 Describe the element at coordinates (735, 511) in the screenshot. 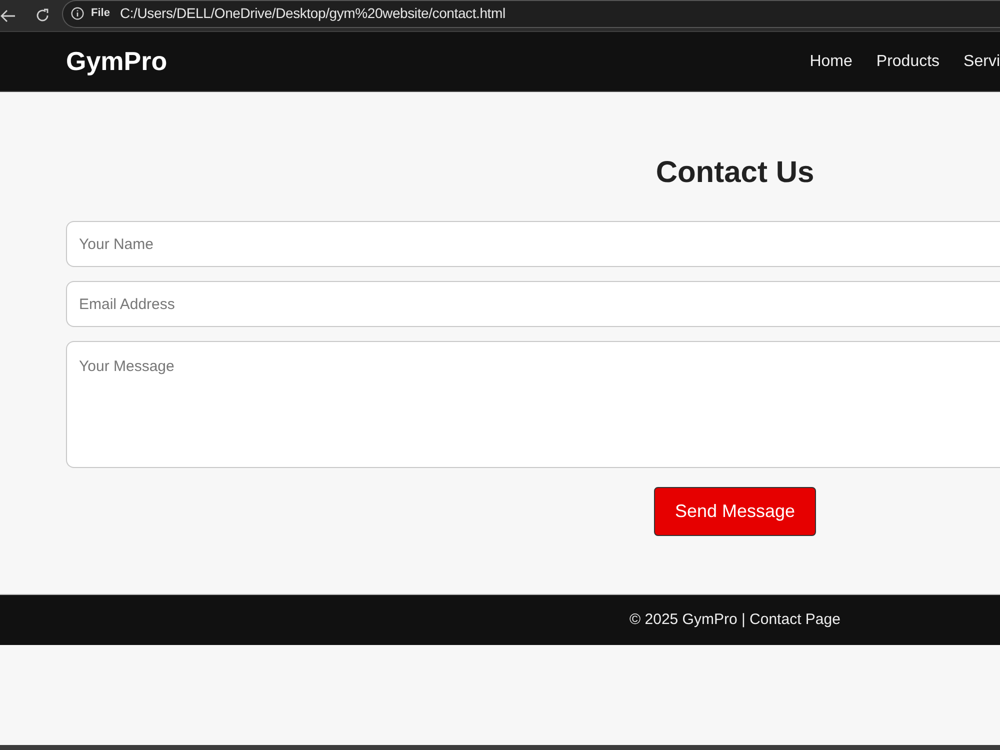

I see `send-message-button: Send Message` at that location.